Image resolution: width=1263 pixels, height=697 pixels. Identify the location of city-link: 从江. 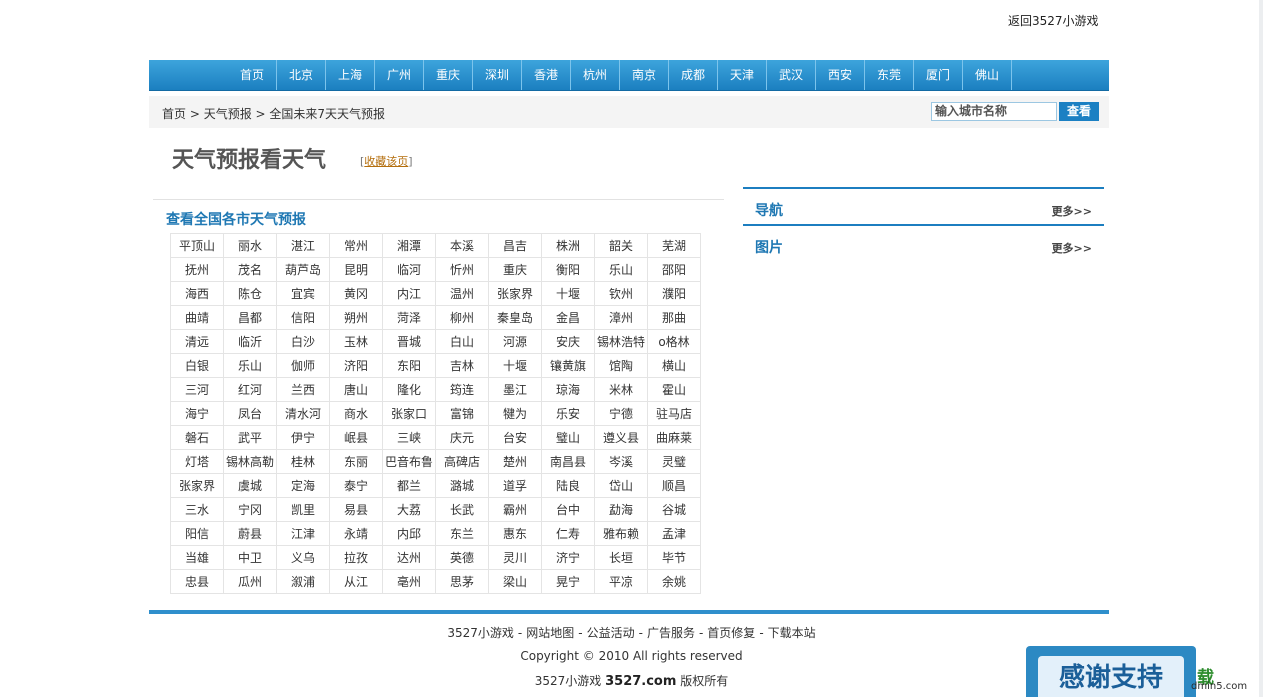
(356, 581).